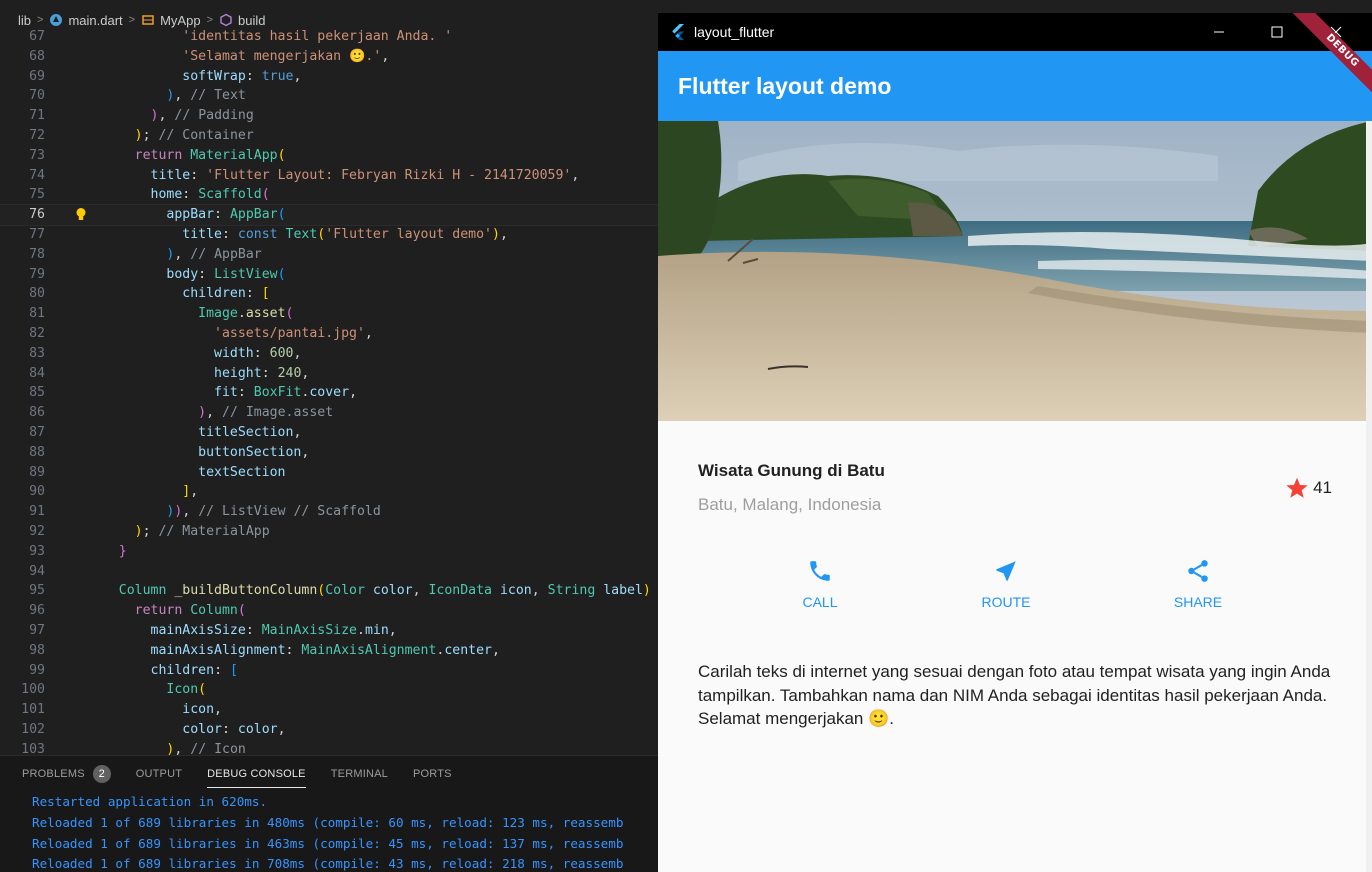  I want to click on code-text: 'assets/pantai.jpg',, so click(293, 333).